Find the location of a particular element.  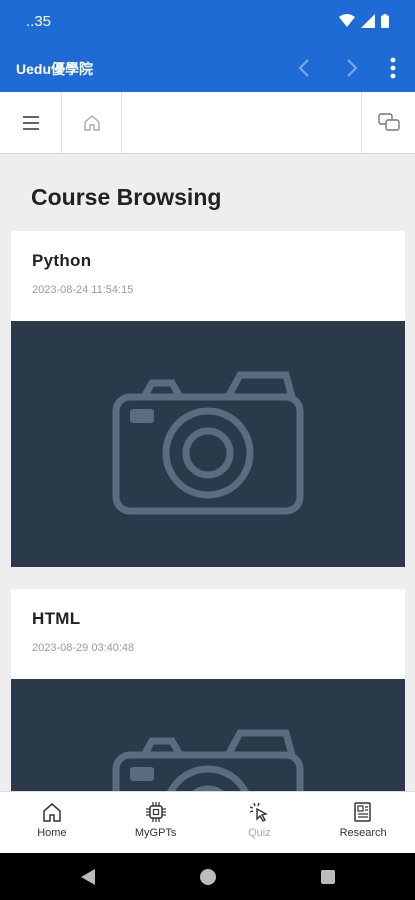

chat-button is located at coordinates (388, 122).